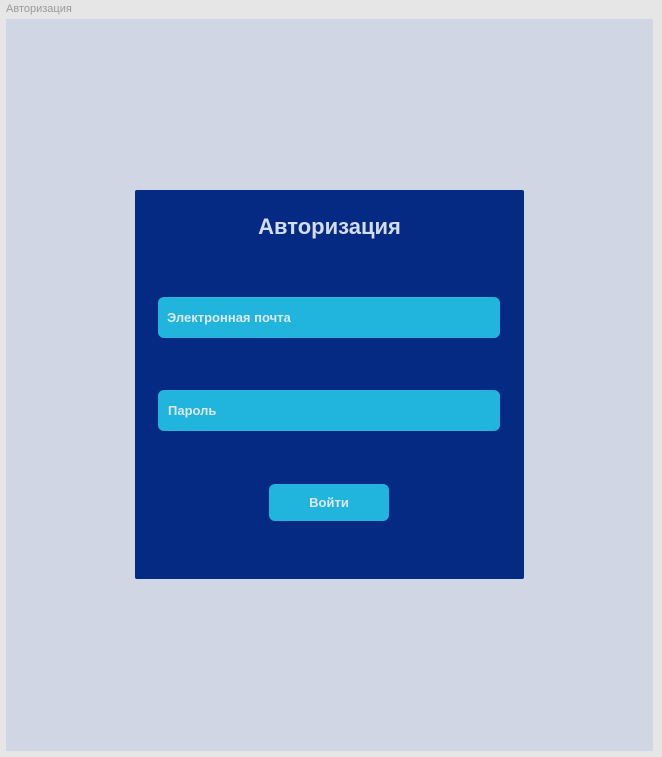 The image size is (662, 757). What do you see at coordinates (192, 410) in the screenshot?
I see `password-placeholder: Пароль` at bounding box center [192, 410].